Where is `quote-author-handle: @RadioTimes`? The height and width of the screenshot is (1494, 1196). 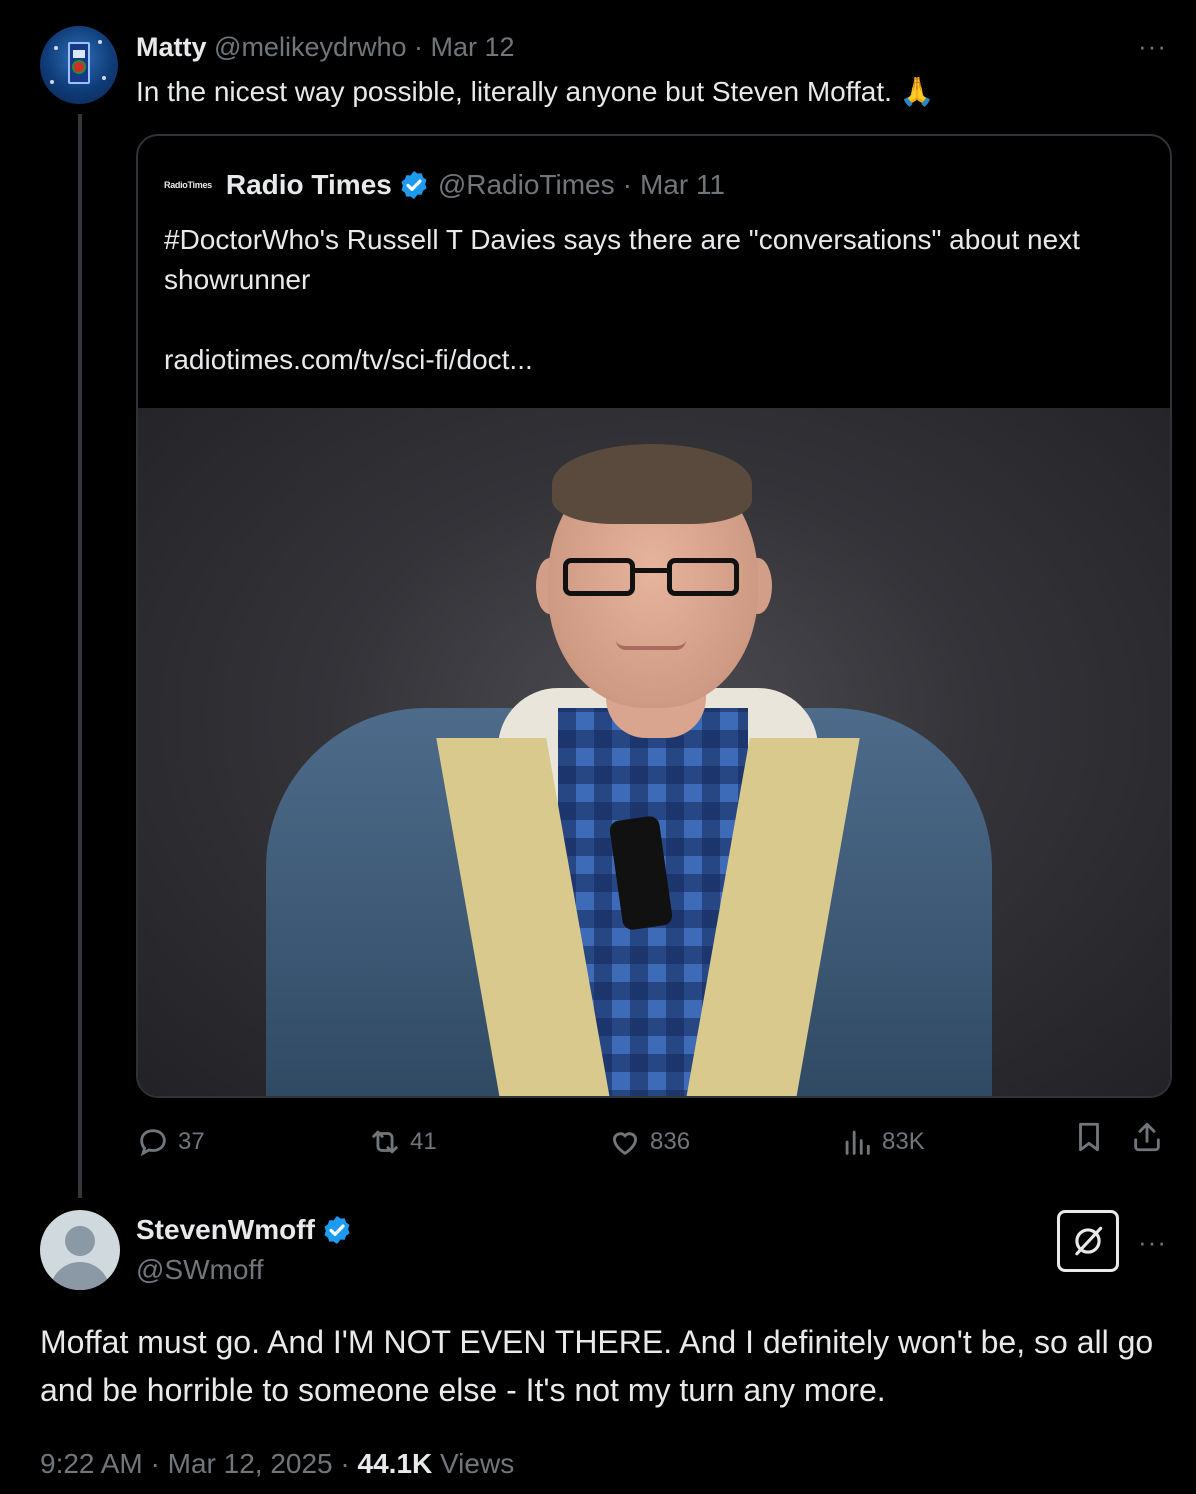
quote-author-handle: @RadioTimes is located at coordinates (526, 184).